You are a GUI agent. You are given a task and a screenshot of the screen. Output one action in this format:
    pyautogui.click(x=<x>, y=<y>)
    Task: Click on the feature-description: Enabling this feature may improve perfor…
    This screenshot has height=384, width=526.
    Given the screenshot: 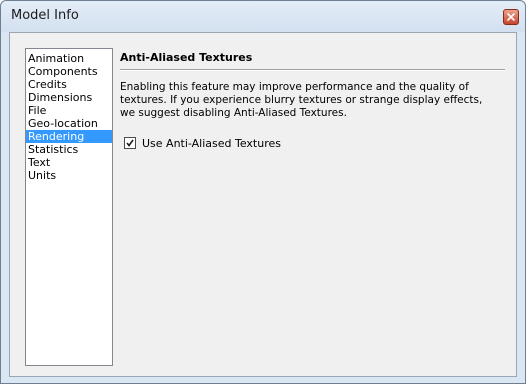 What is the action you would take?
    pyautogui.click(x=314, y=100)
    